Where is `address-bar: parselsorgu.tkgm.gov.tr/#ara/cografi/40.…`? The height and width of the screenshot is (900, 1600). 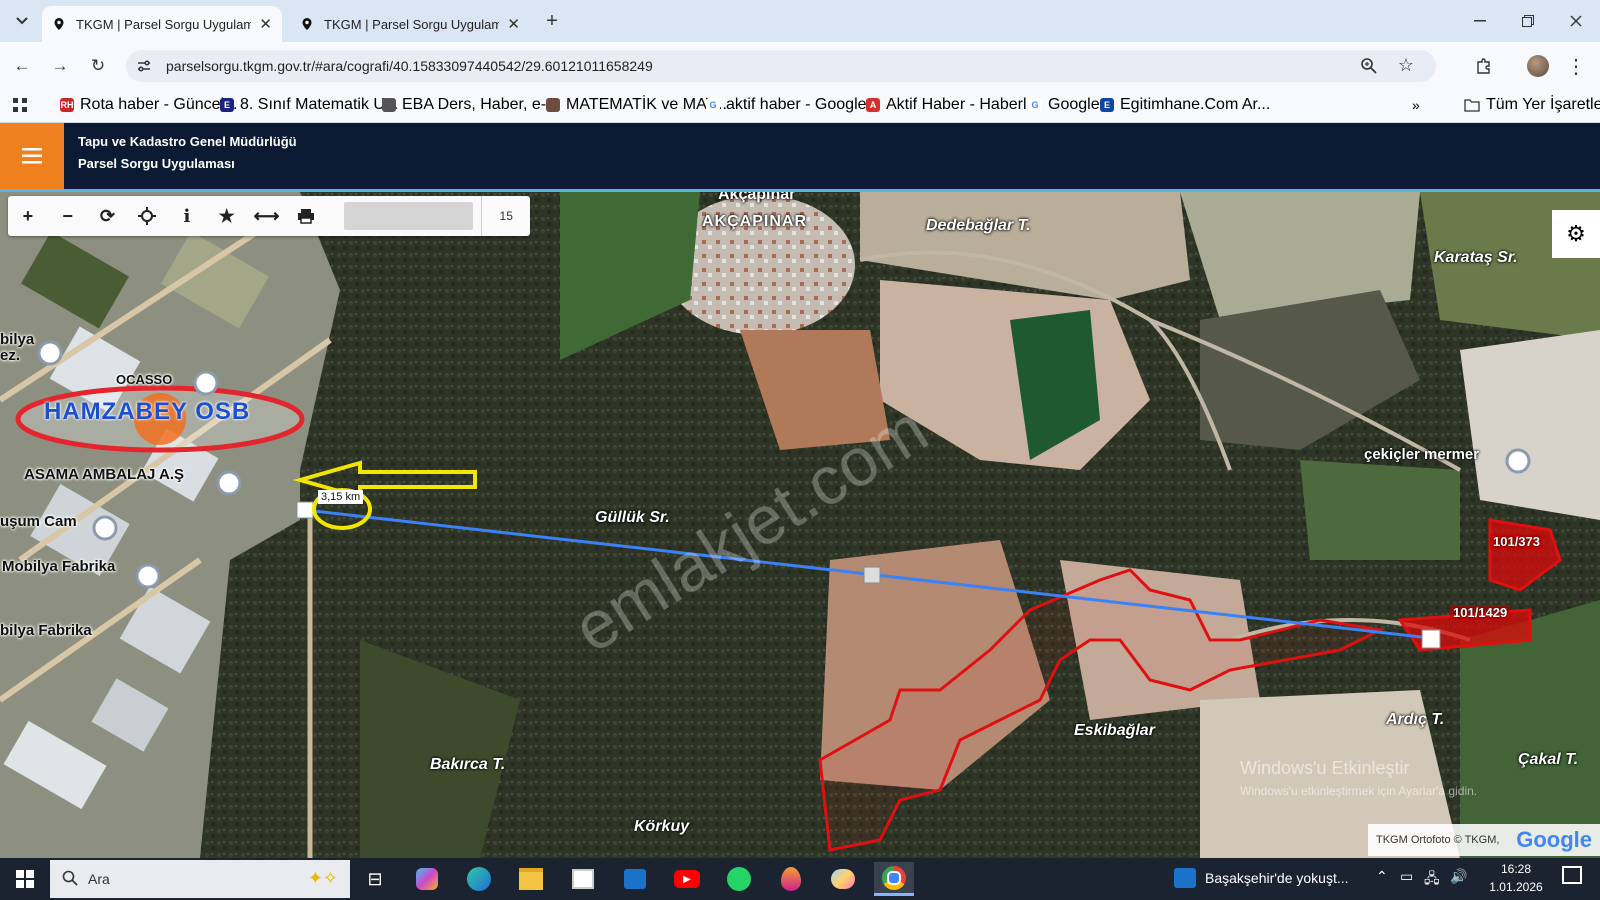
address-bar: parselsorgu.tkgm.gov.tr/#ara/cografi/40.… is located at coordinates (781, 66).